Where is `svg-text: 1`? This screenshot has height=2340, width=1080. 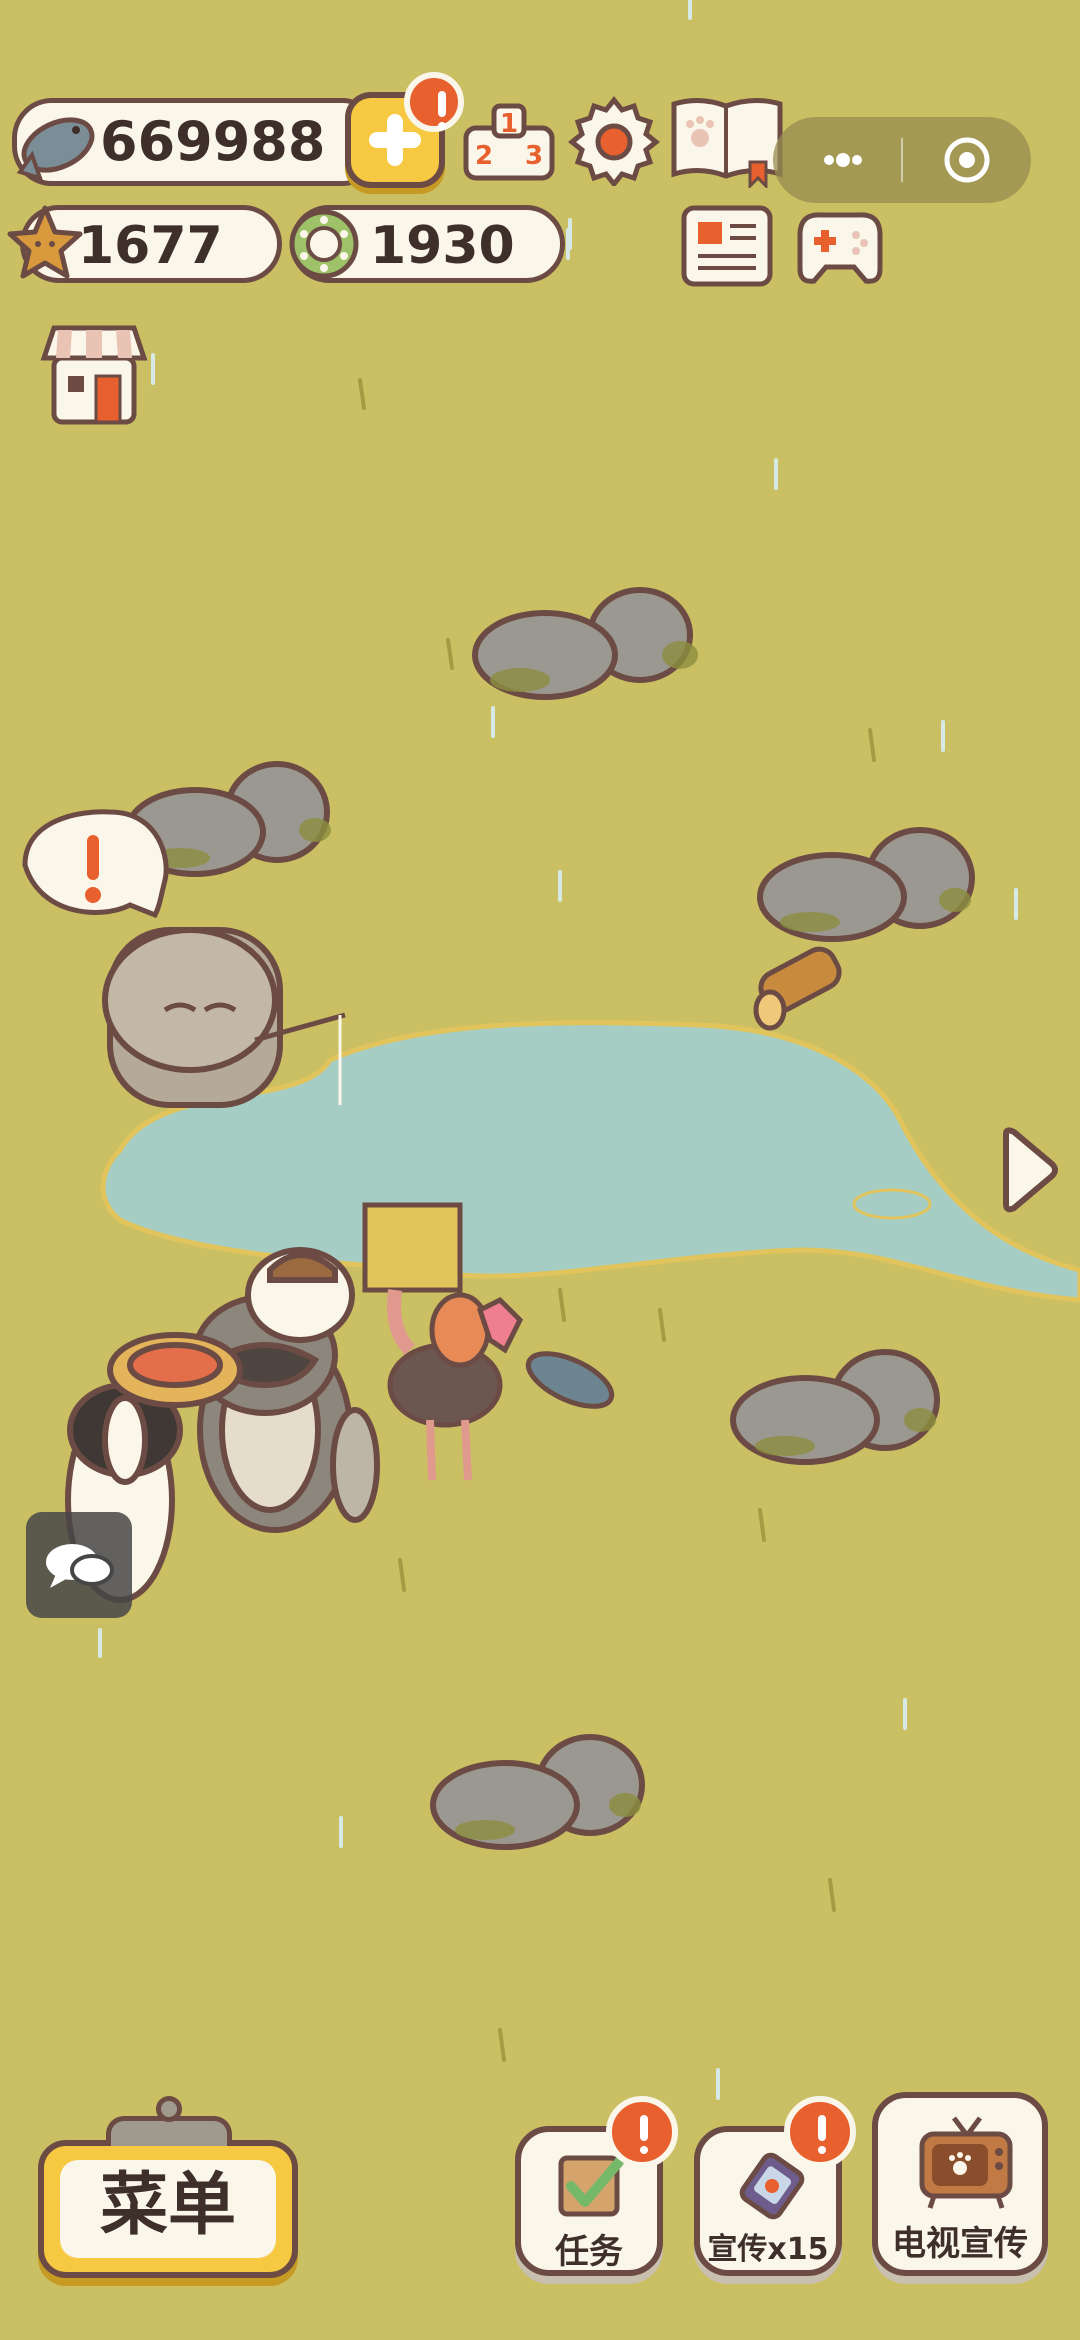 svg-text: 1 is located at coordinates (509, 124).